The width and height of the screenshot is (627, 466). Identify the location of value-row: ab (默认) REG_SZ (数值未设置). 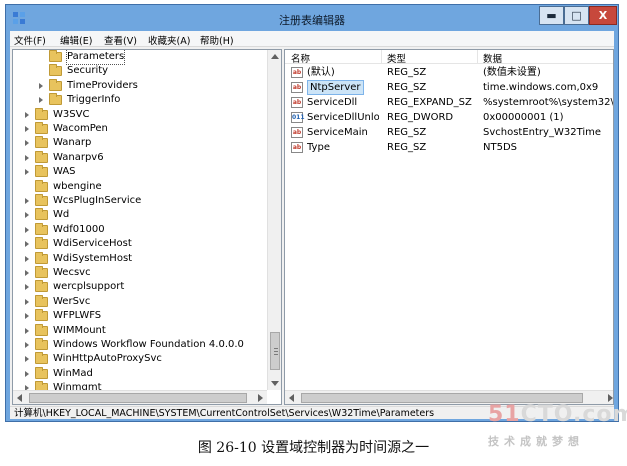
(449, 72).